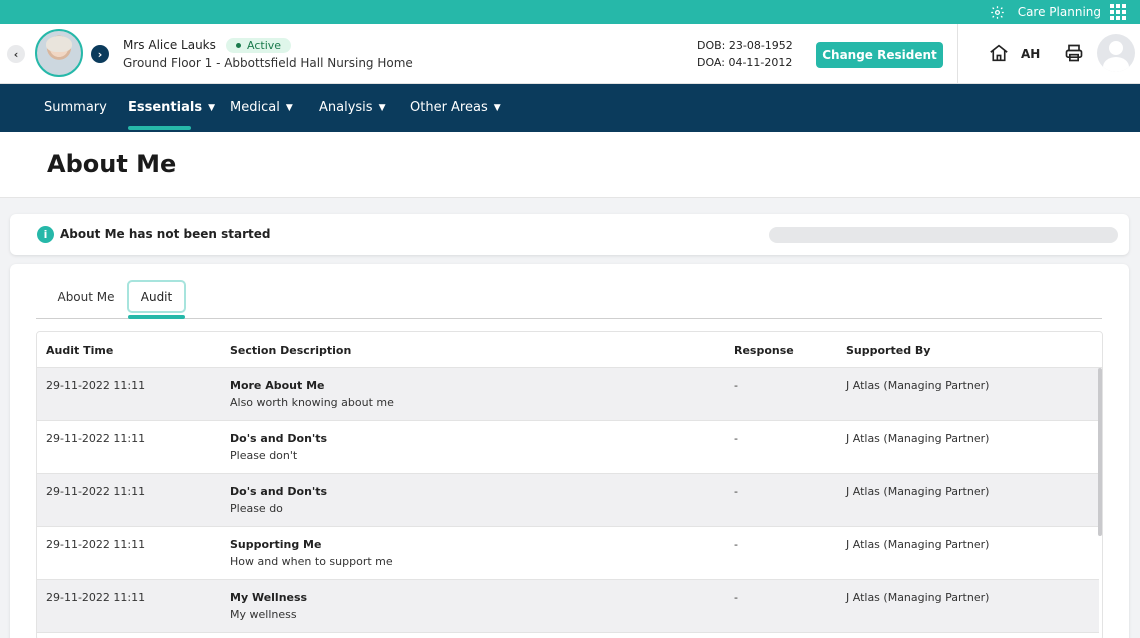  I want to click on gear-icon, so click(998, 12).